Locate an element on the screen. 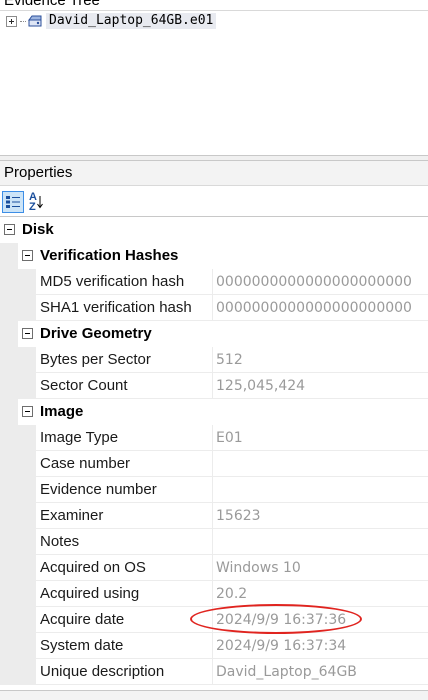 The image size is (428, 700). property-value: 20.2 is located at coordinates (322, 594).